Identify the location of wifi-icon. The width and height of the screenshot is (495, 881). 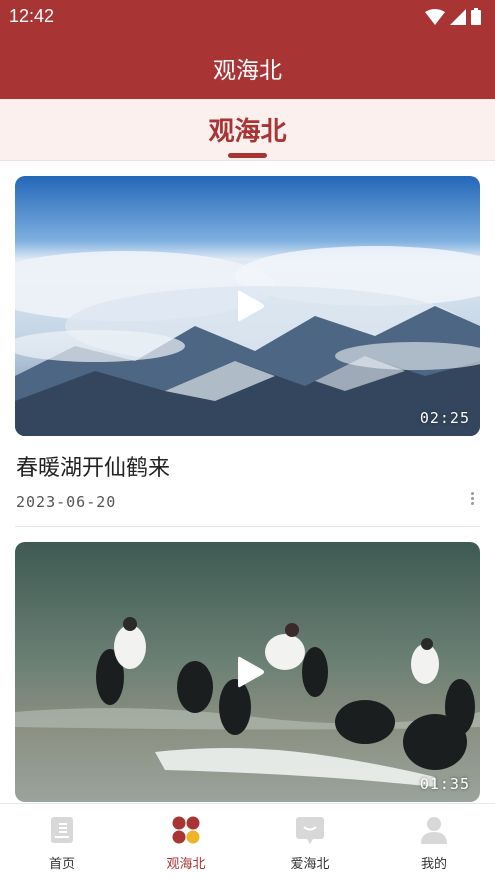
(435, 16).